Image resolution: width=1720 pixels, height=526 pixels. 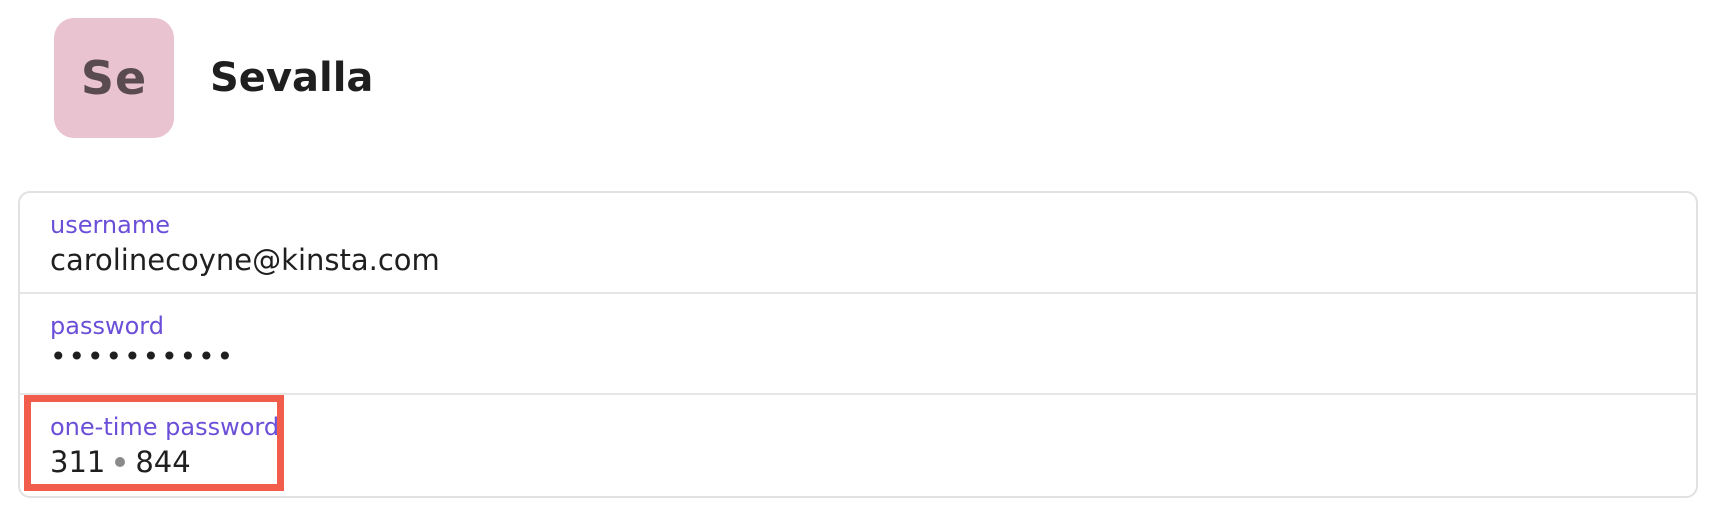 I want to click on password-label: password, so click(x=107, y=326).